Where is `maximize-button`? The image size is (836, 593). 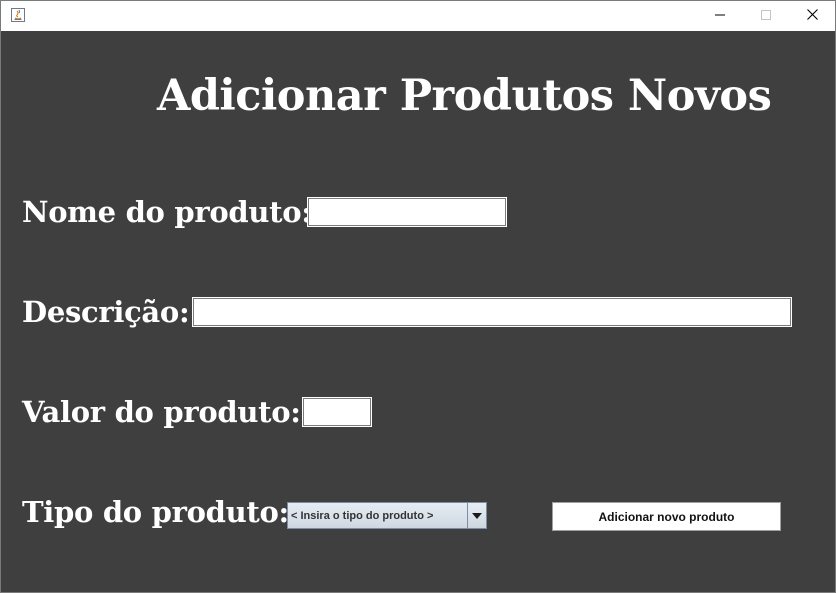
maximize-button is located at coordinates (766, 16).